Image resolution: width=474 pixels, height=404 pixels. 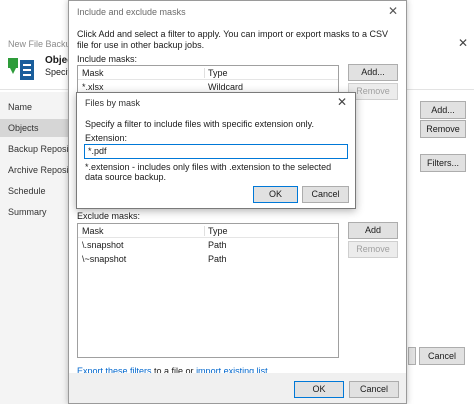 I want to click on window-title: New File Backup Job, so click(x=39, y=44).